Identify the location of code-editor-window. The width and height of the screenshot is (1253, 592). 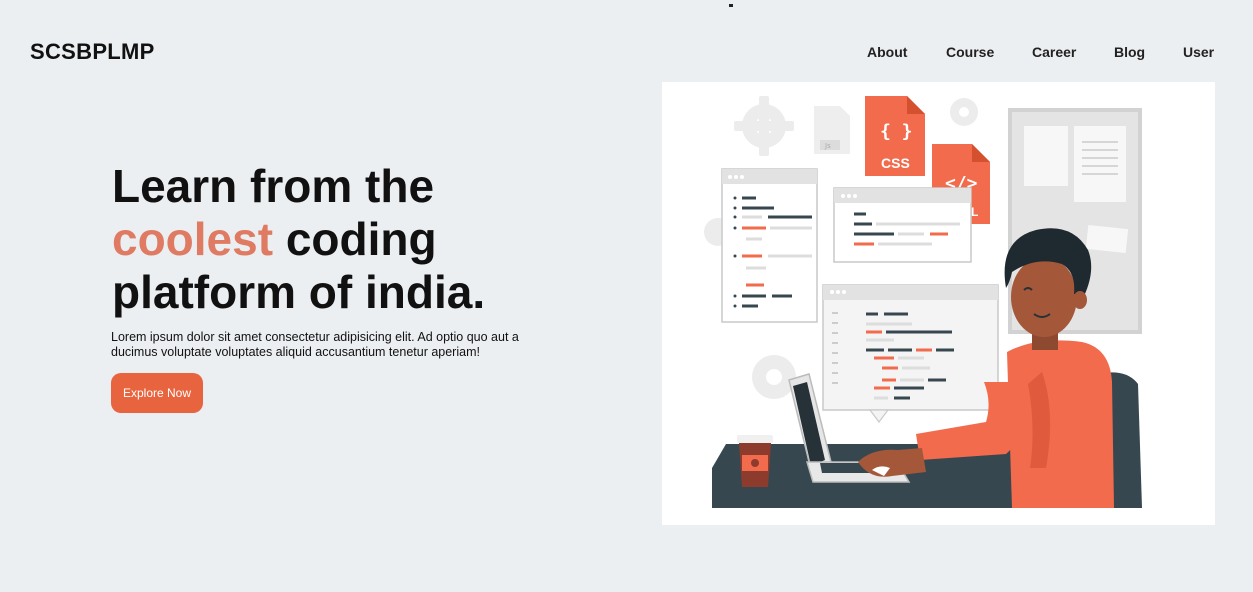
(910, 353).